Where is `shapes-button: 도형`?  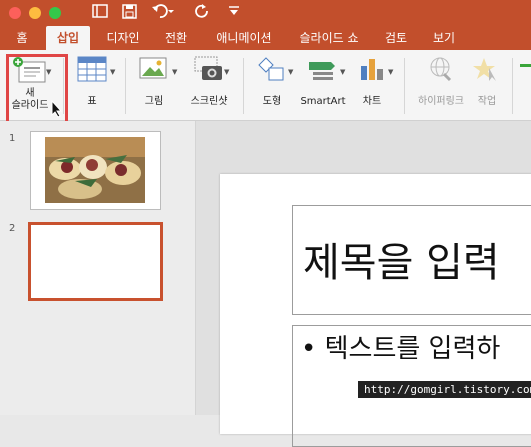
shapes-button: 도형 is located at coordinates (272, 82).